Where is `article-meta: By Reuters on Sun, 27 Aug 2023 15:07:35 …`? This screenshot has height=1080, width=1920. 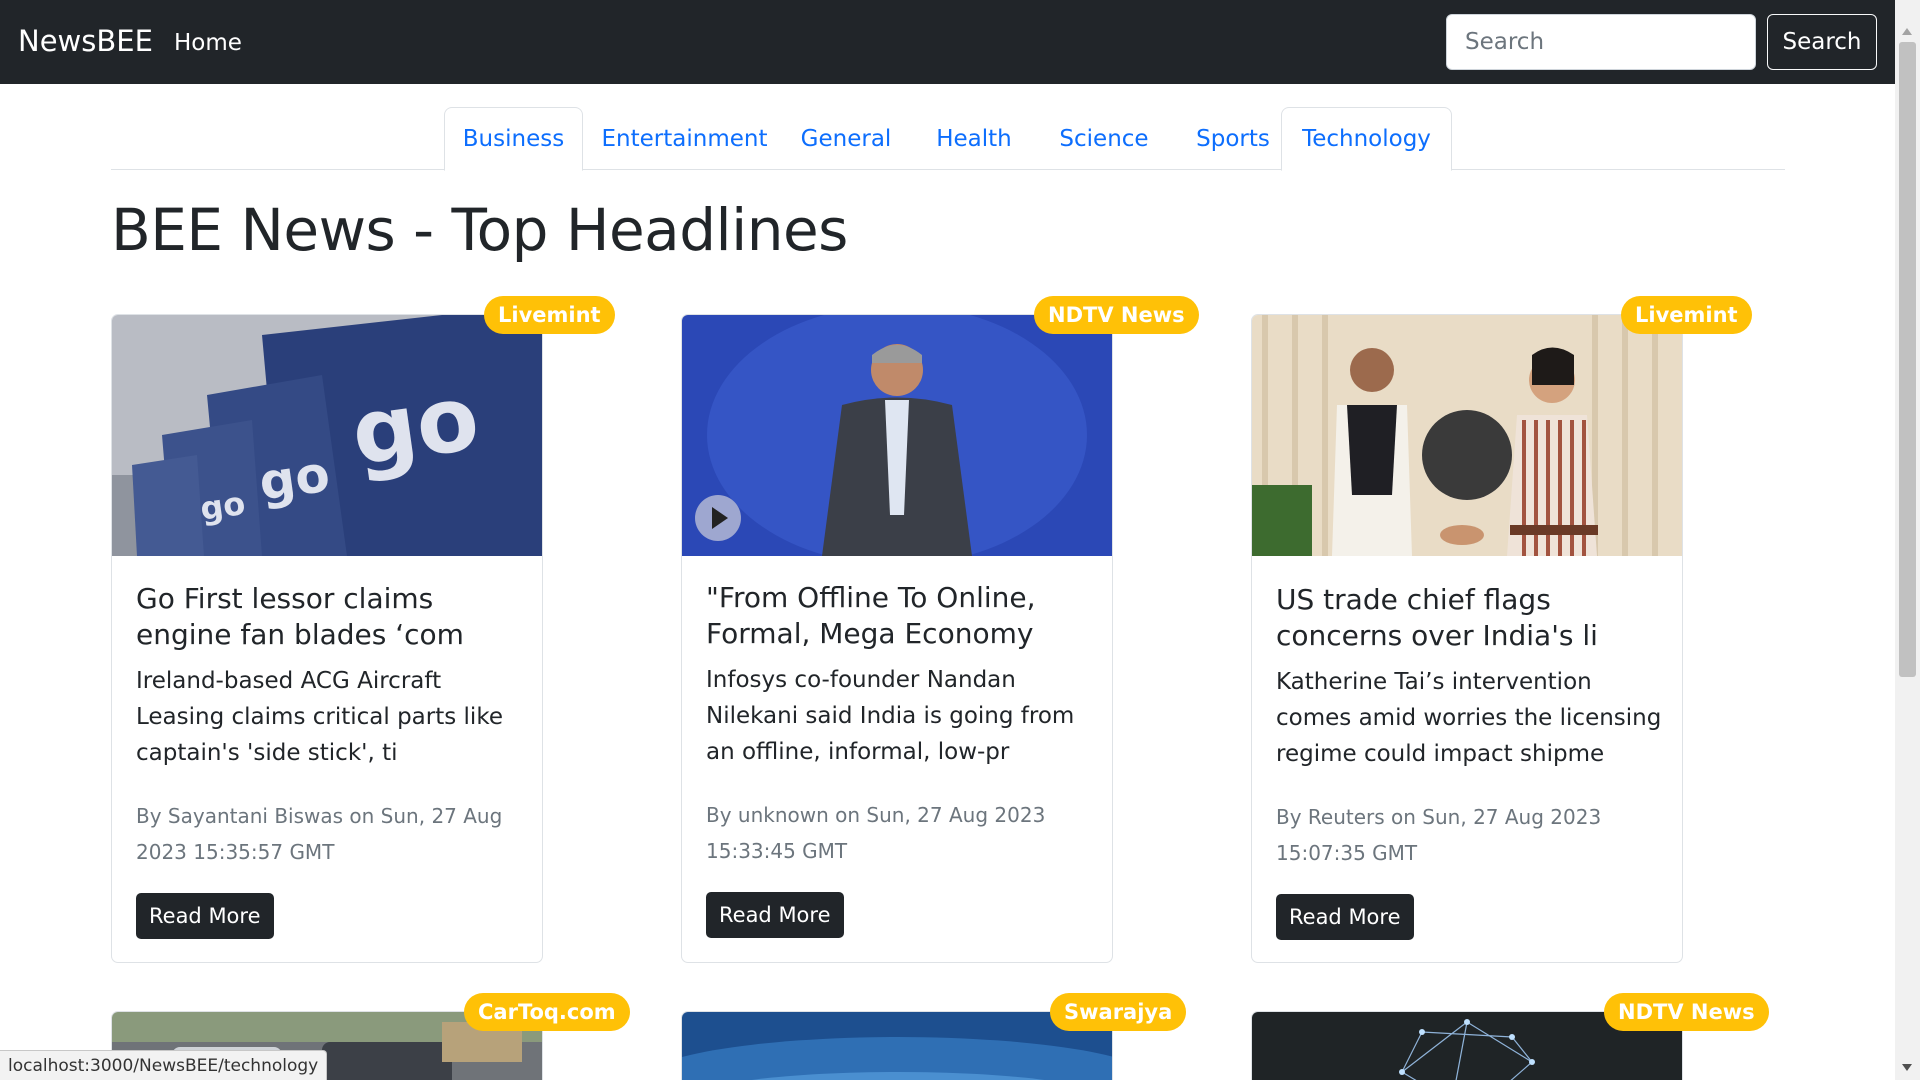 article-meta: By Reuters on Sun, 27 Aug 2023 15:07:35 … is located at coordinates (1439, 835).